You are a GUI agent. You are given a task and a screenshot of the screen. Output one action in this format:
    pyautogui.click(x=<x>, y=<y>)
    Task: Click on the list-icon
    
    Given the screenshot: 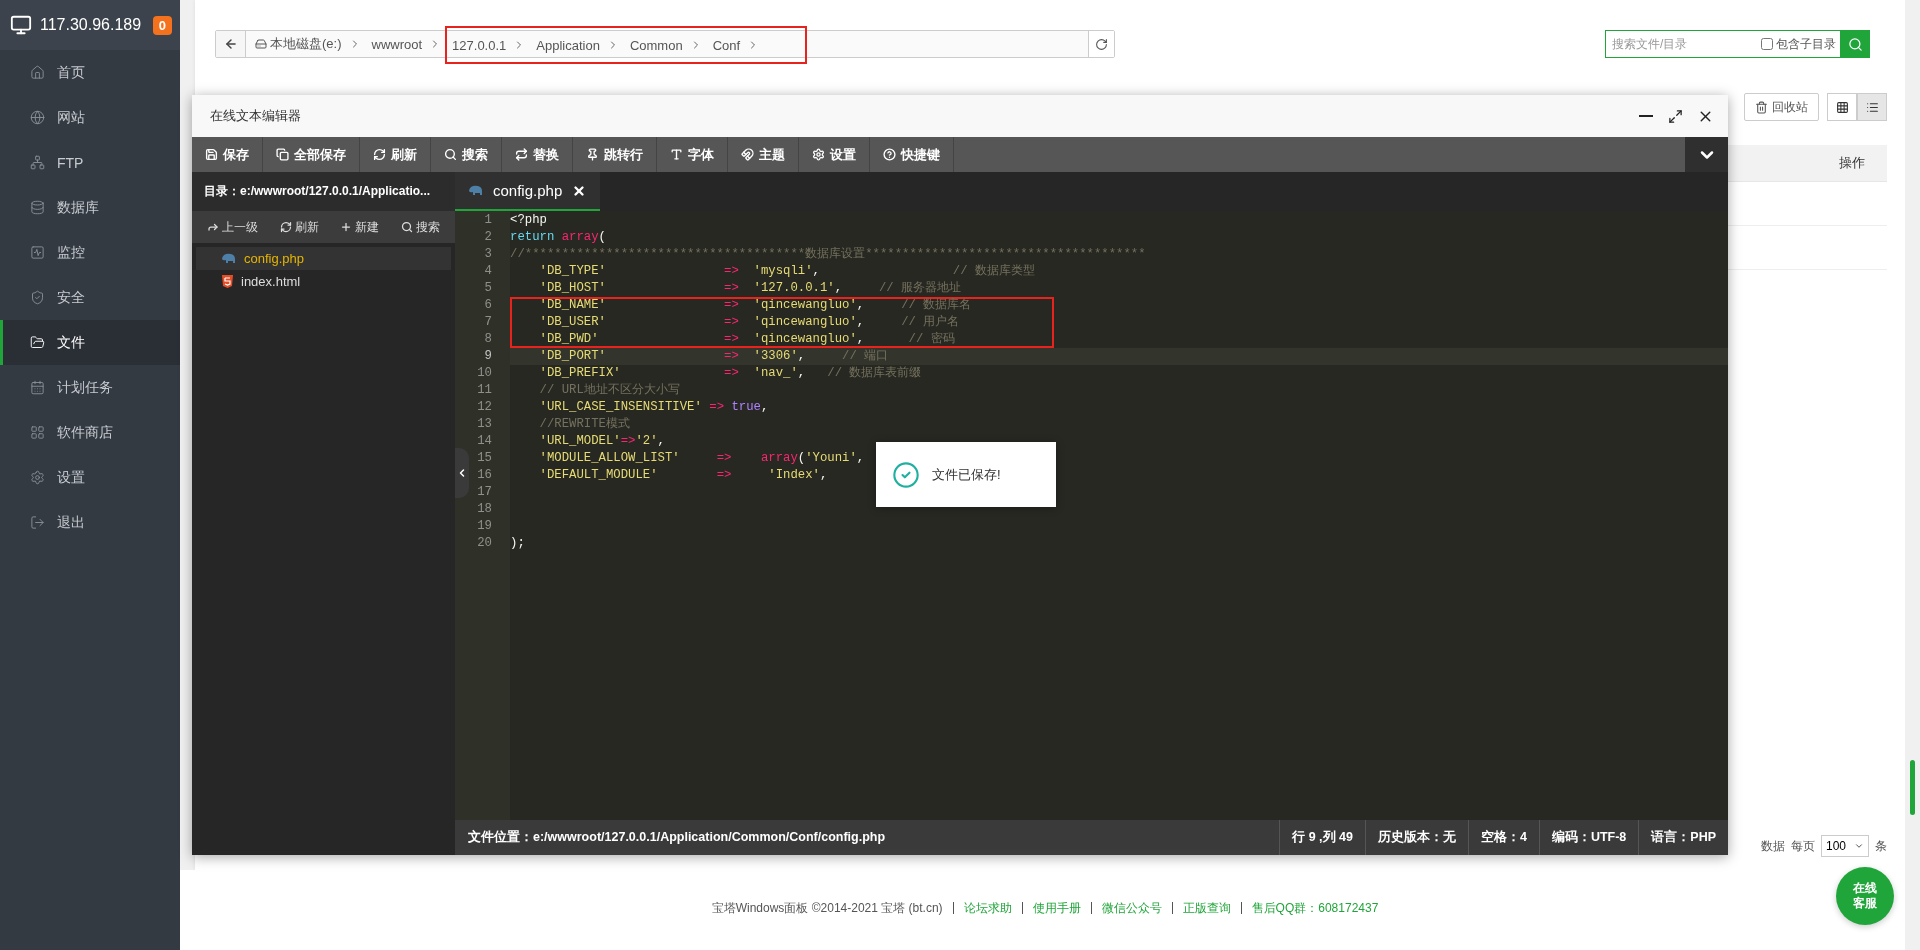 What is the action you would take?
    pyautogui.click(x=1872, y=107)
    